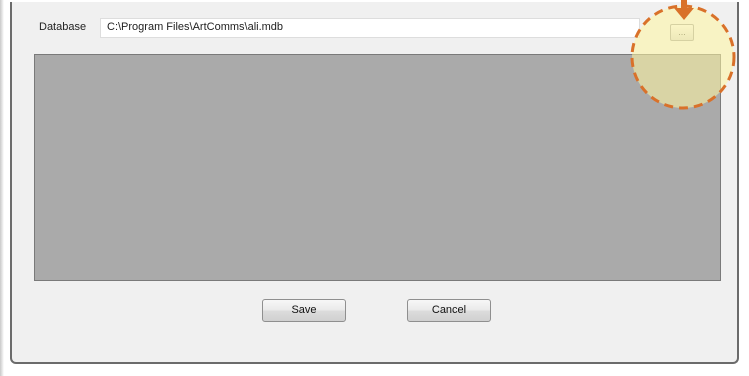 The height and width of the screenshot is (376, 749). What do you see at coordinates (449, 310) in the screenshot?
I see `cancel-button: Cancel` at bounding box center [449, 310].